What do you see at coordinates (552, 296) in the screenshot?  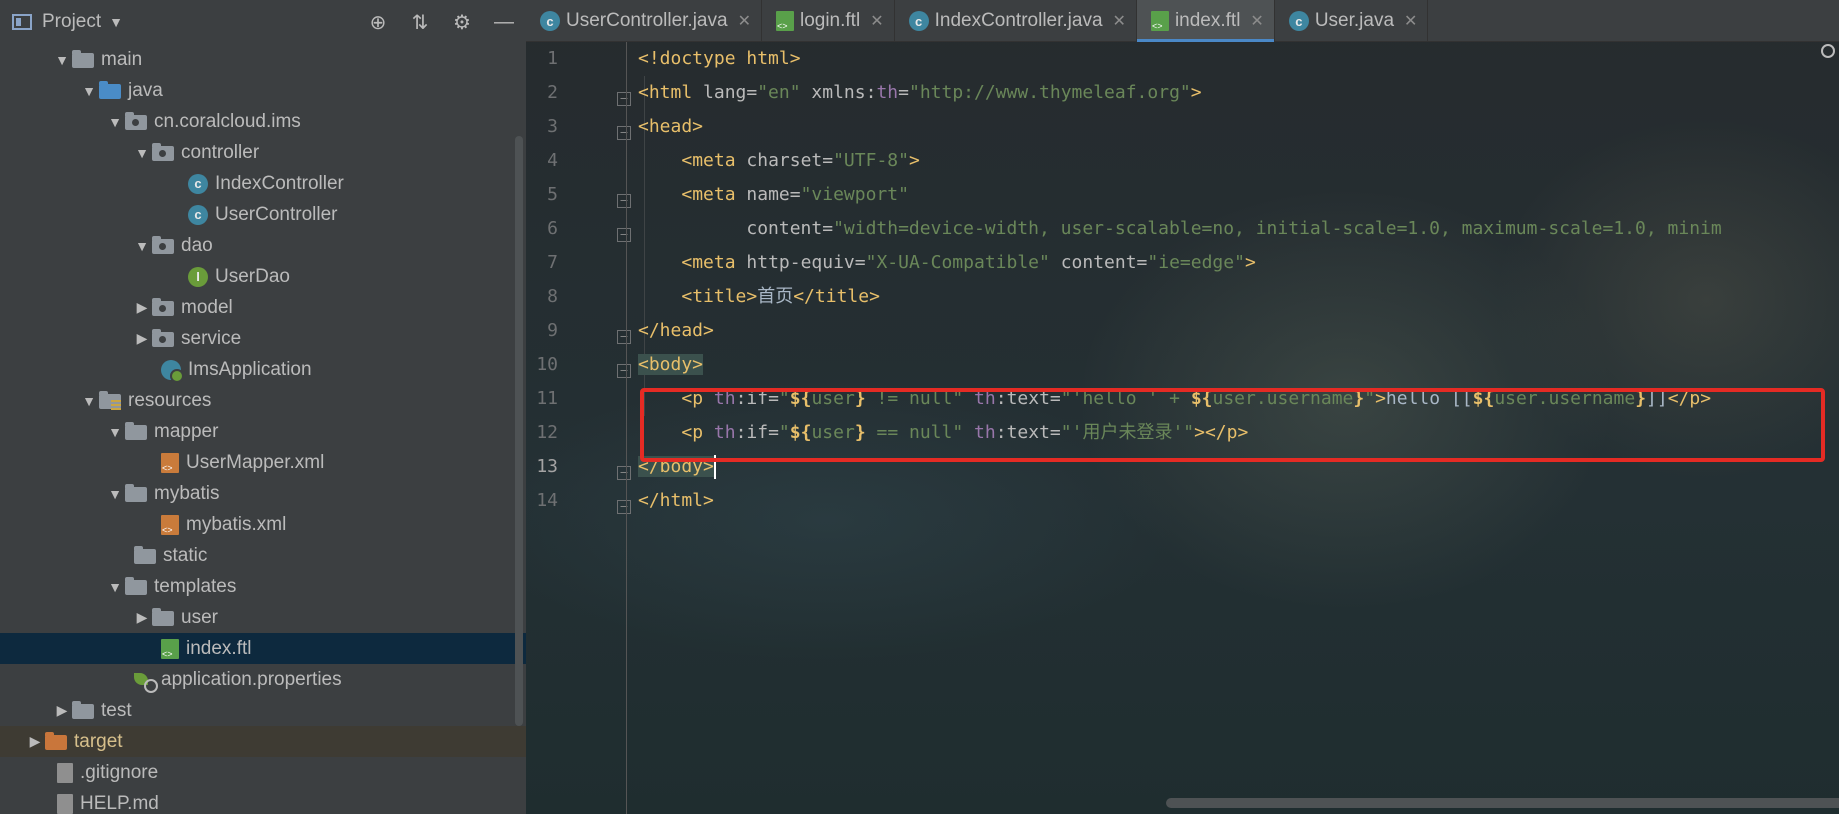 I see `line-number: 8` at bounding box center [552, 296].